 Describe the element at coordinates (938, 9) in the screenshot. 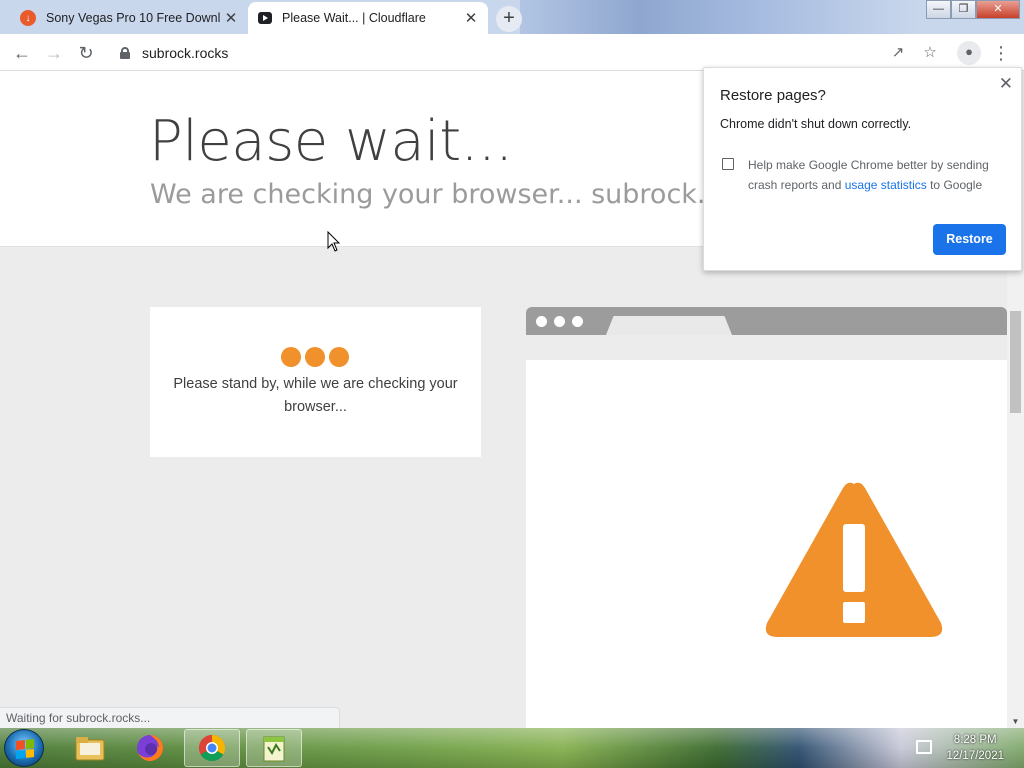

I see `minimize-button: —` at that location.